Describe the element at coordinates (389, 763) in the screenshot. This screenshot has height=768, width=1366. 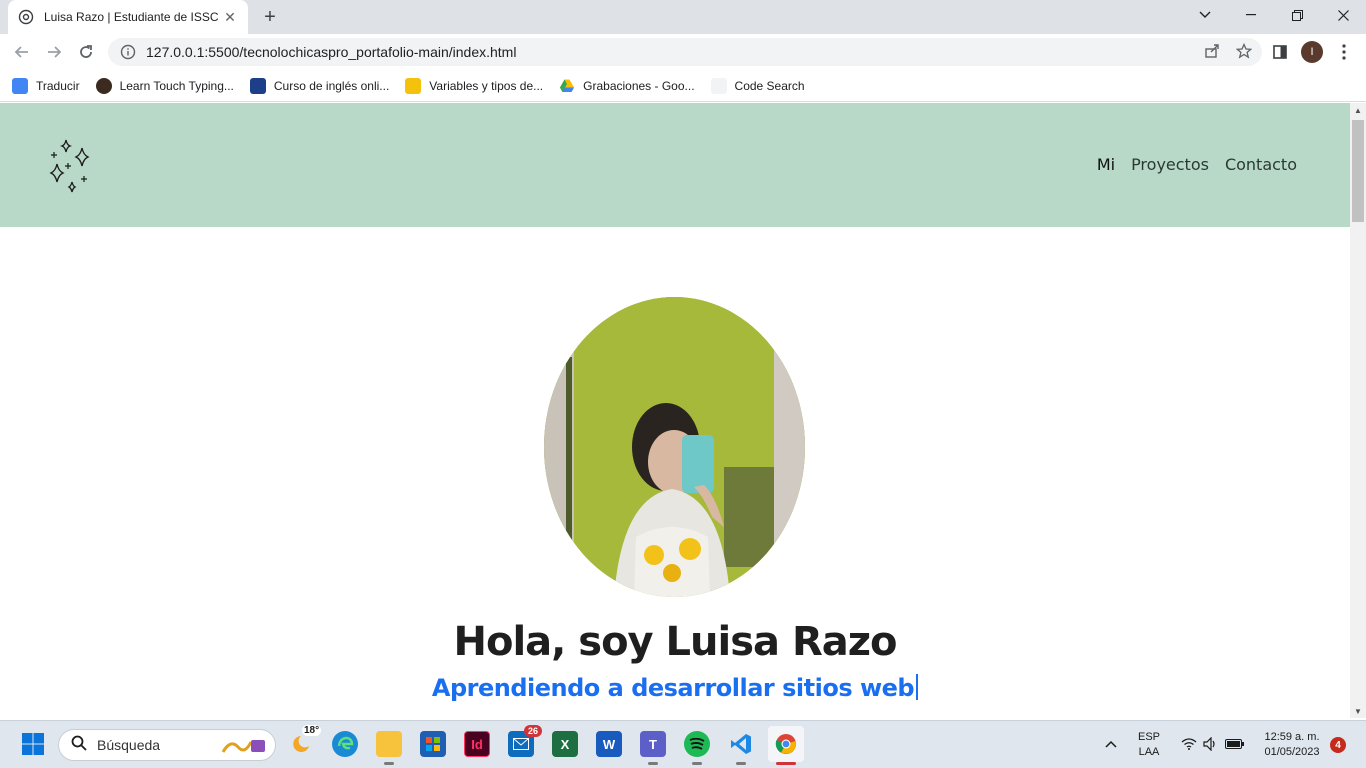
I see `explorer-running-indicator` at that location.